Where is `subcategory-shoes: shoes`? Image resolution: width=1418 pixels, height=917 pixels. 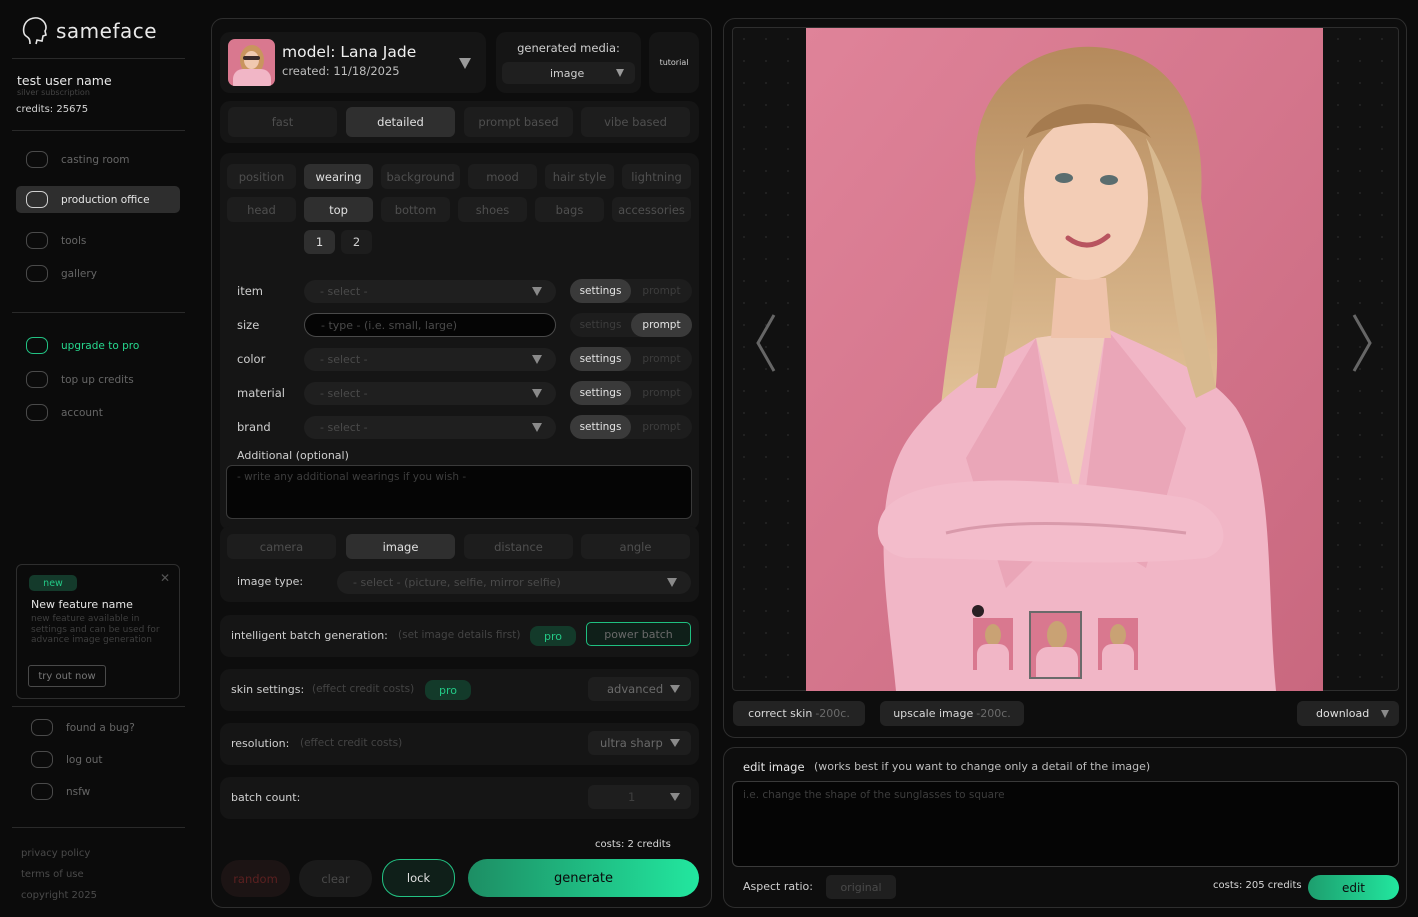 subcategory-shoes: shoes is located at coordinates (492, 209).